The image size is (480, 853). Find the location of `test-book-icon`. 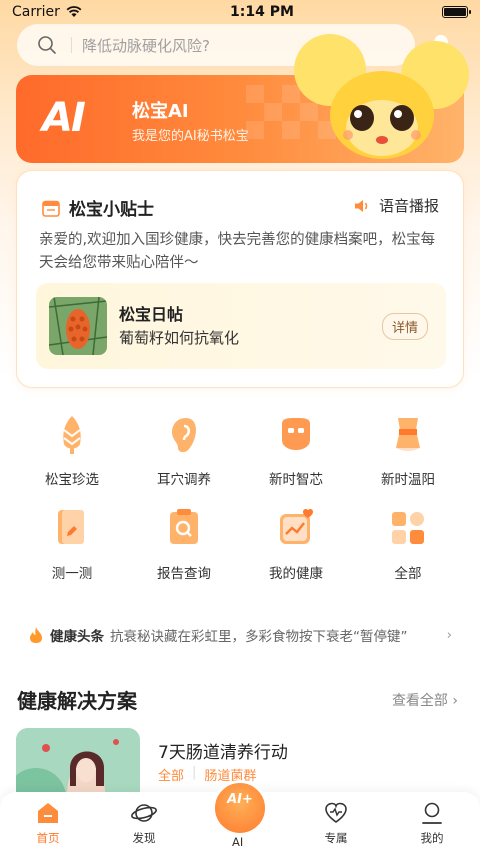

test-book-icon is located at coordinates (71, 527).